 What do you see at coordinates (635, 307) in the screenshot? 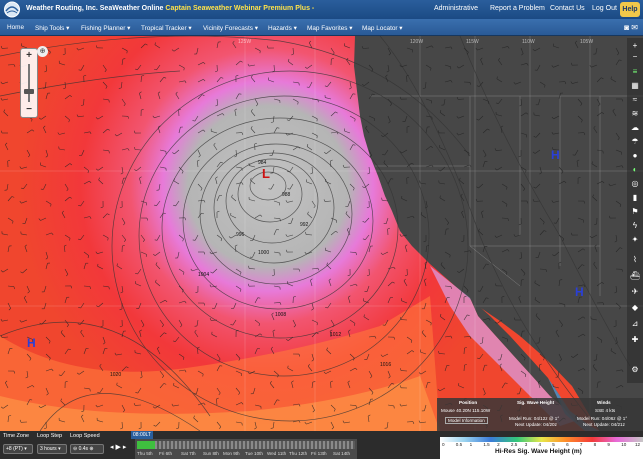
I see `marker-icon: ◆` at bounding box center [635, 307].